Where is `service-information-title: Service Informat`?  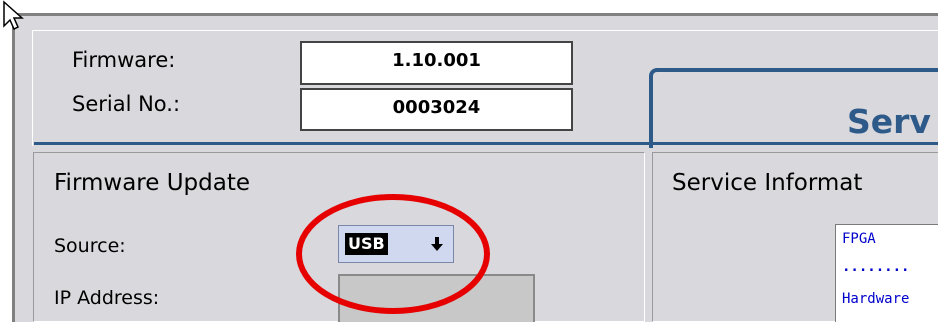 service-information-title: Service Informat is located at coordinates (767, 183).